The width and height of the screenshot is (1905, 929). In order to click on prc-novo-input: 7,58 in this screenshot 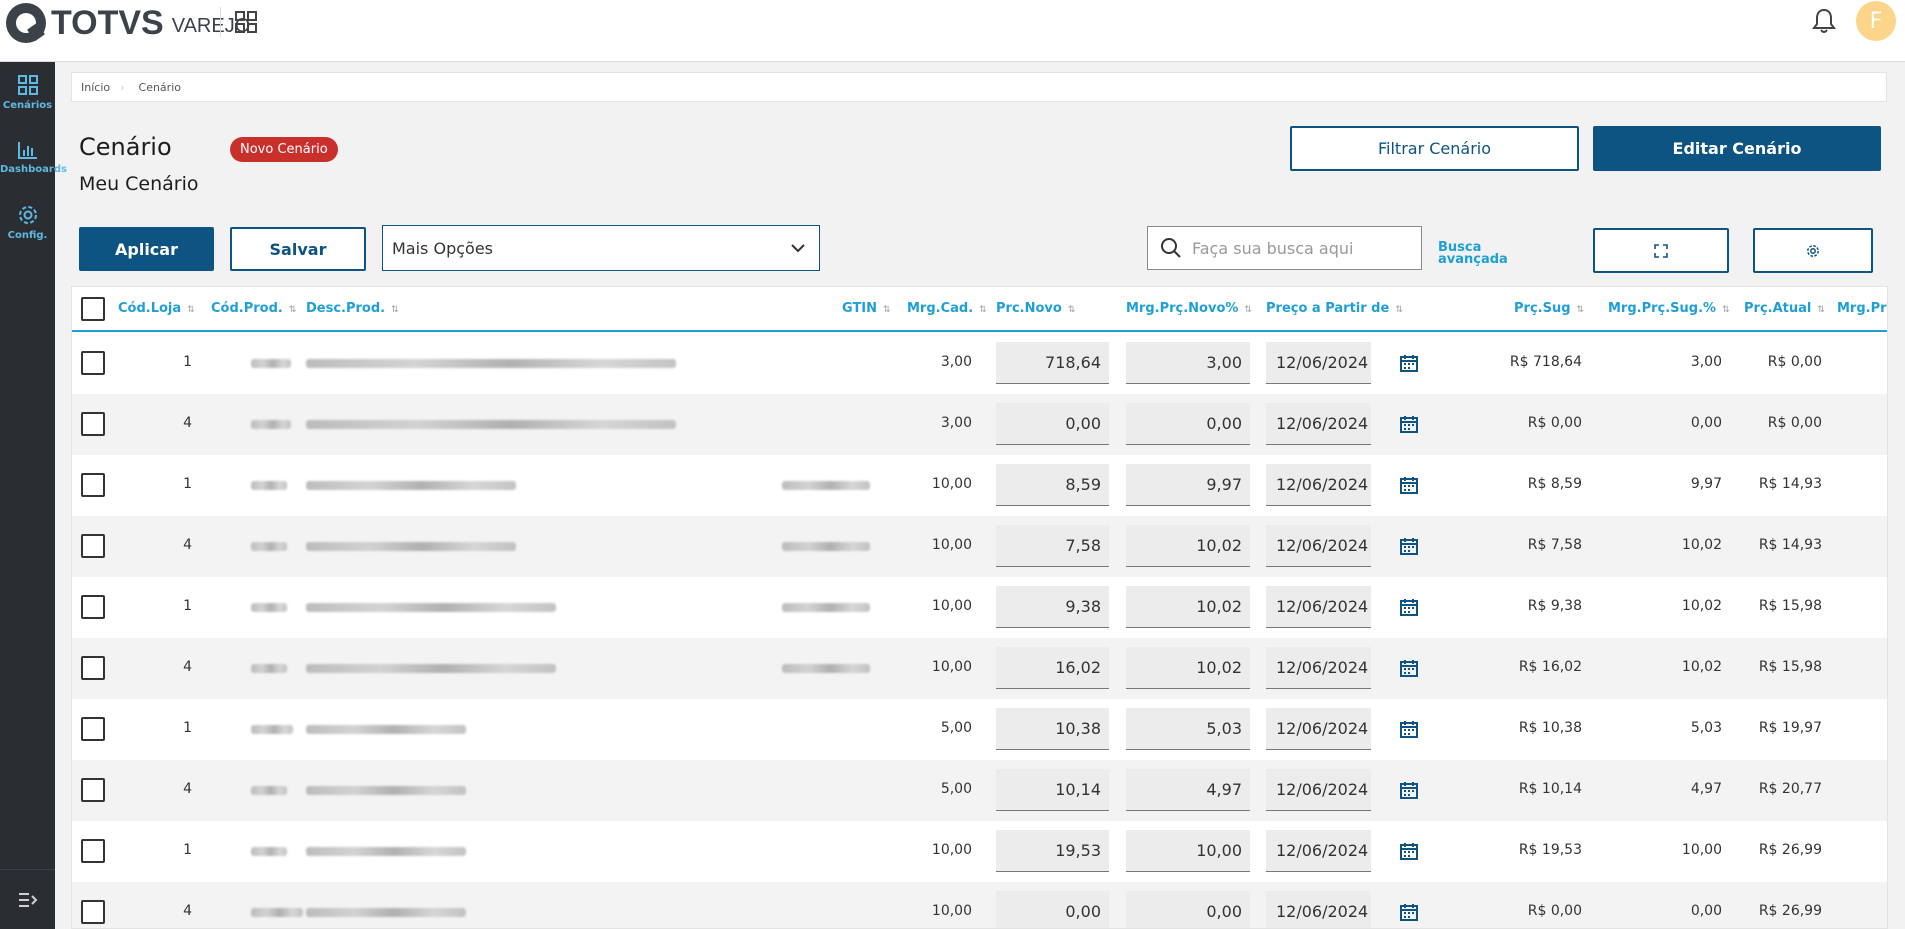, I will do `click(1052, 546)`.